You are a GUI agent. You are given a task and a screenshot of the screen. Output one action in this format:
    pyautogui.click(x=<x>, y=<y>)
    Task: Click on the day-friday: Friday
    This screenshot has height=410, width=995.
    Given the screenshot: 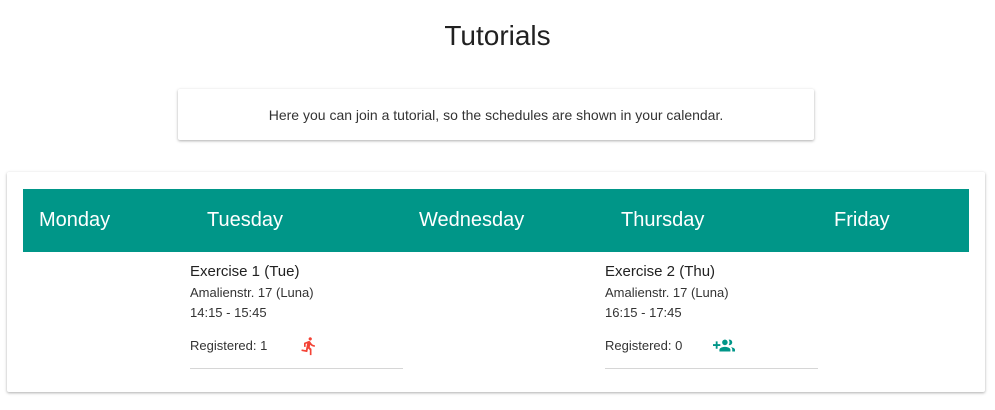 What is the action you would take?
    pyautogui.click(x=862, y=220)
    